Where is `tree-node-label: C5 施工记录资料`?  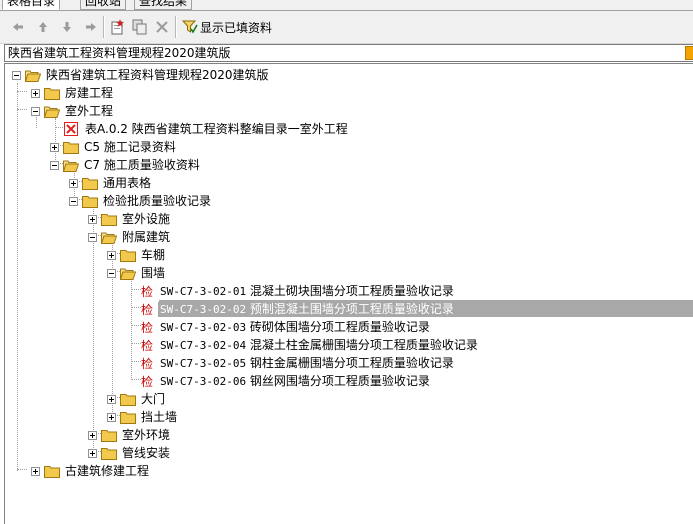
tree-node-label: C5 施工记录资料 is located at coordinates (130, 146).